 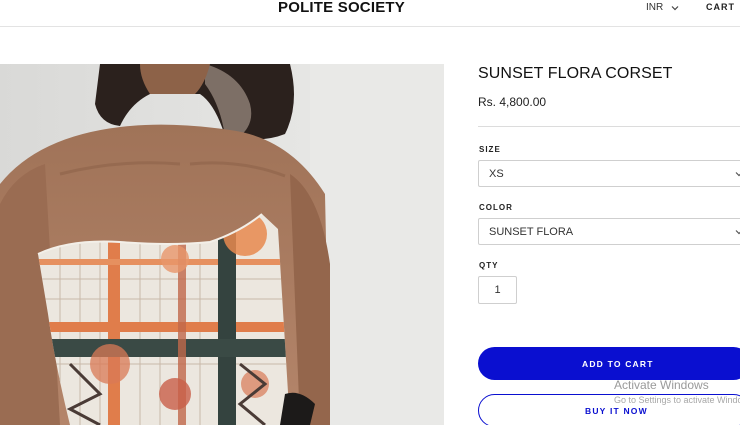 What do you see at coordinates (720, 7) in the screenshot?
I see `cart-link: CART` at bounding box center [720, 7].